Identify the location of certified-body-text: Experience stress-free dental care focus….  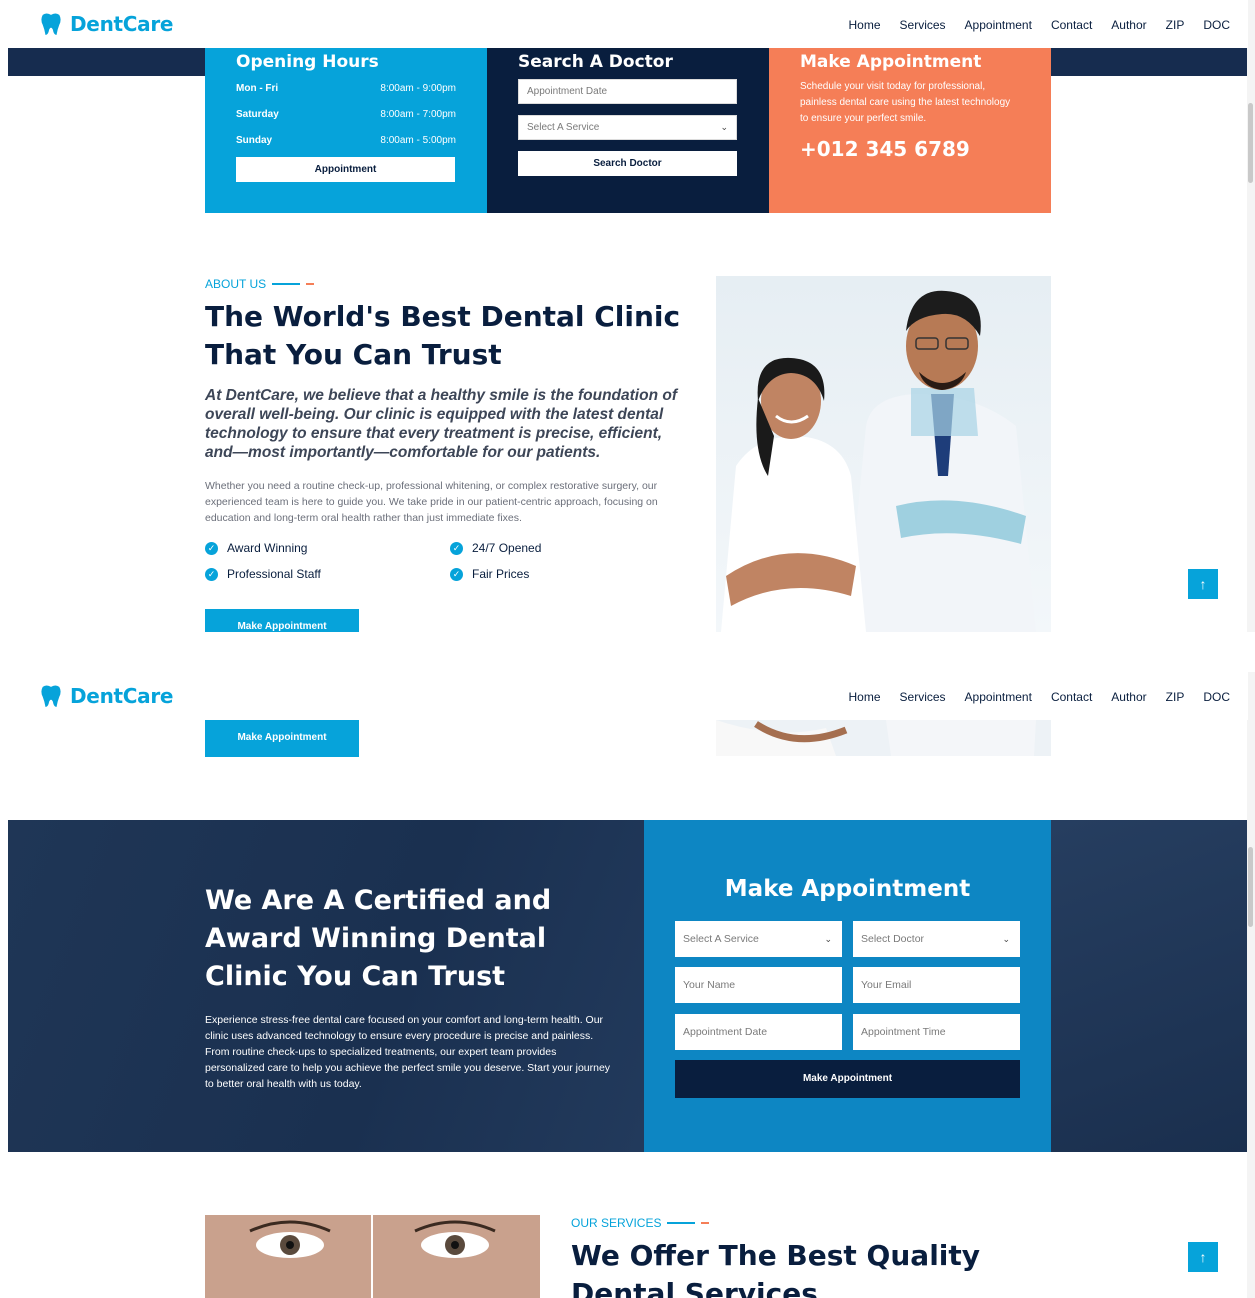
(408, 1052).